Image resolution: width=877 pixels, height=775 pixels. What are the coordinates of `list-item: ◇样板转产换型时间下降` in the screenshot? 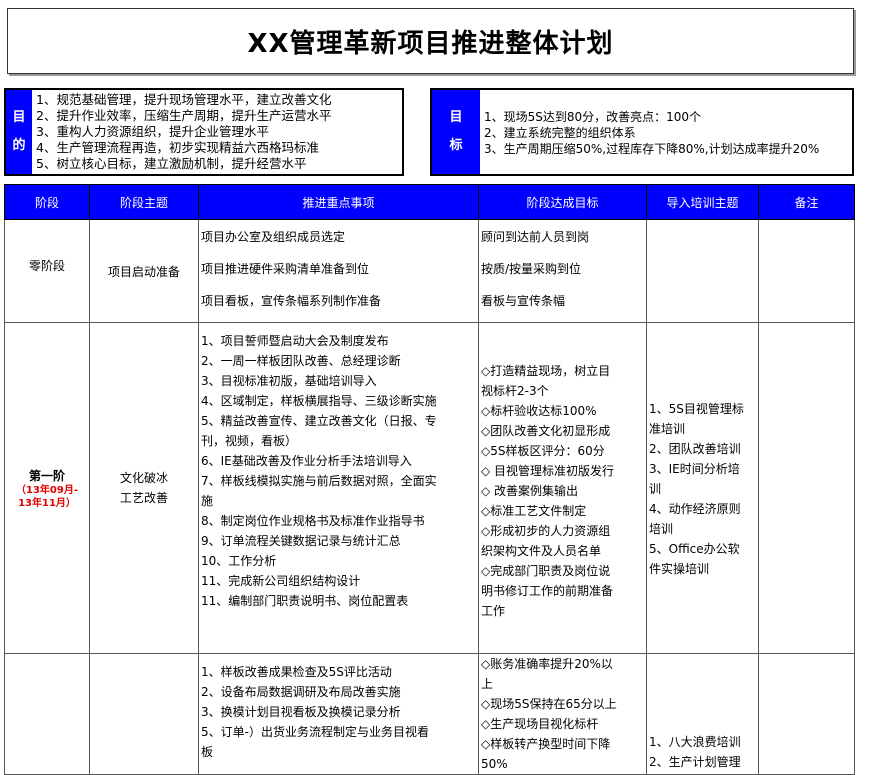 It's located at (546, 744).